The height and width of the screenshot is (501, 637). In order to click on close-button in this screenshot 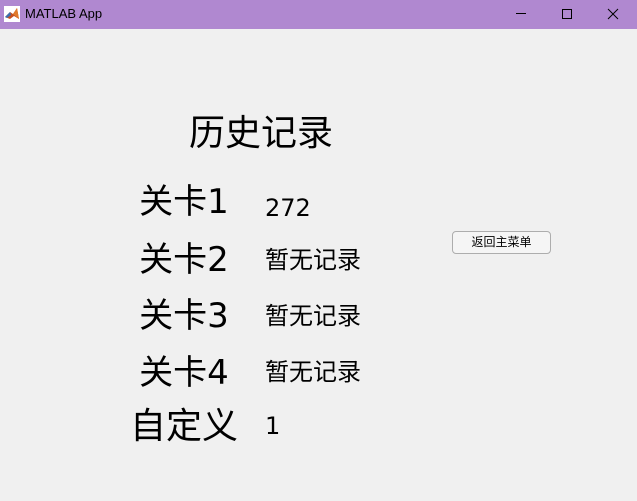, I will do `click(613, 14)`.